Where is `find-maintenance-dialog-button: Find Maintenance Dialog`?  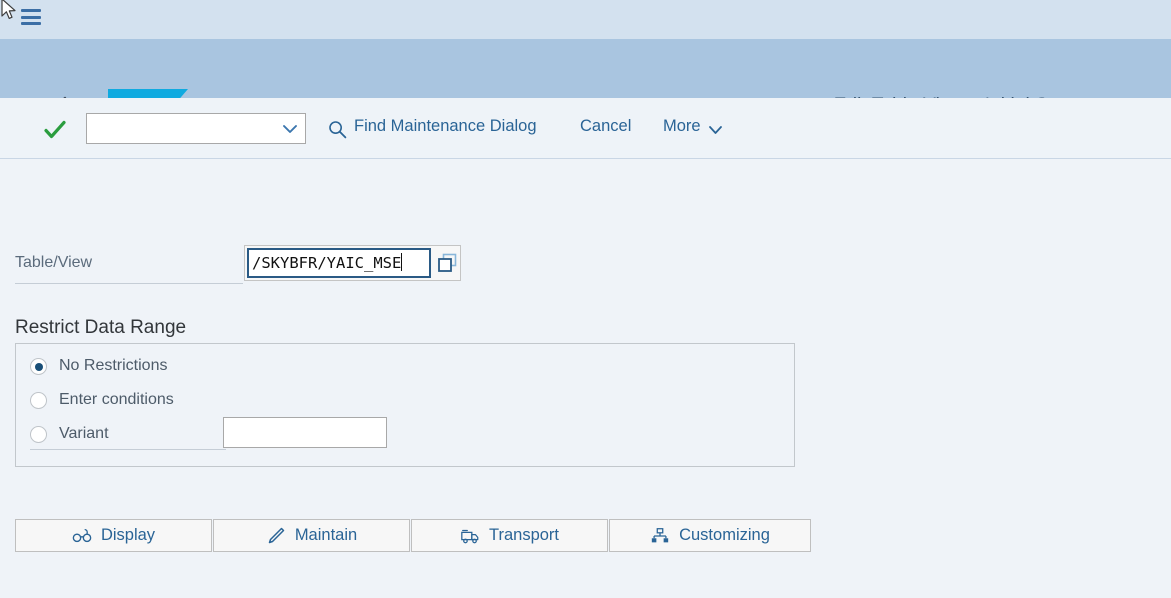 find-maintenance-dialog-button: Find Maintenance Dialog is located at coordinates (432, 130).